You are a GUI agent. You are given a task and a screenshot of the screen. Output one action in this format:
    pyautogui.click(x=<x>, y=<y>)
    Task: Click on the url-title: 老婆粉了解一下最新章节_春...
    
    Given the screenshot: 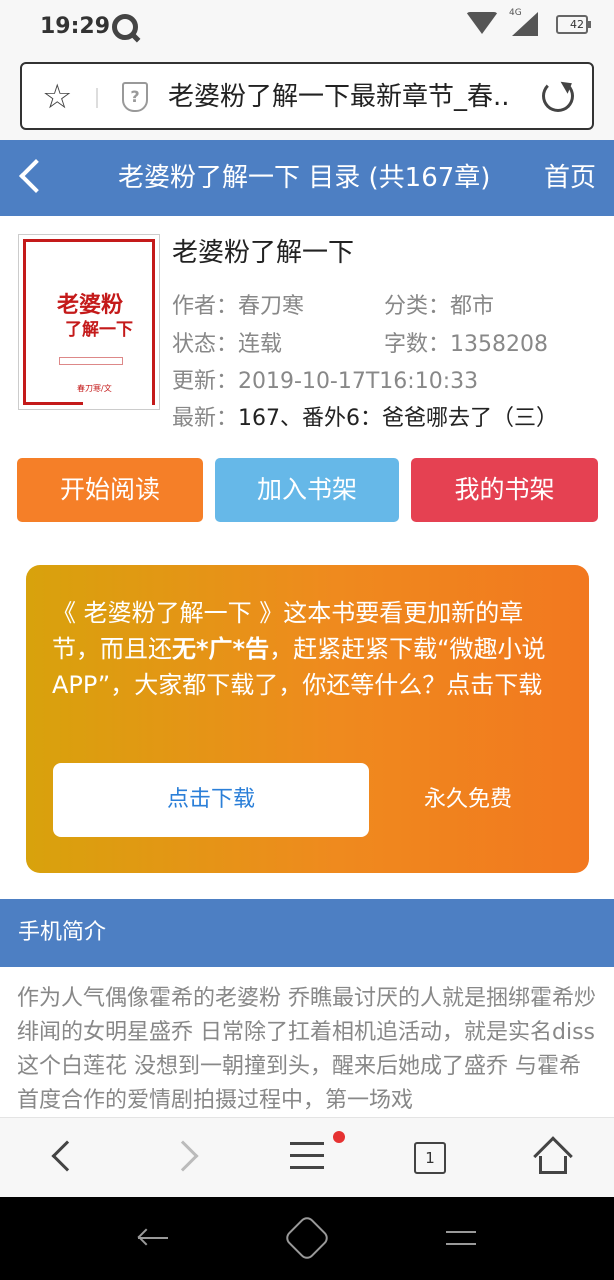 What is the action you would take?
    pyautogui.click(x=340, y=97)
    